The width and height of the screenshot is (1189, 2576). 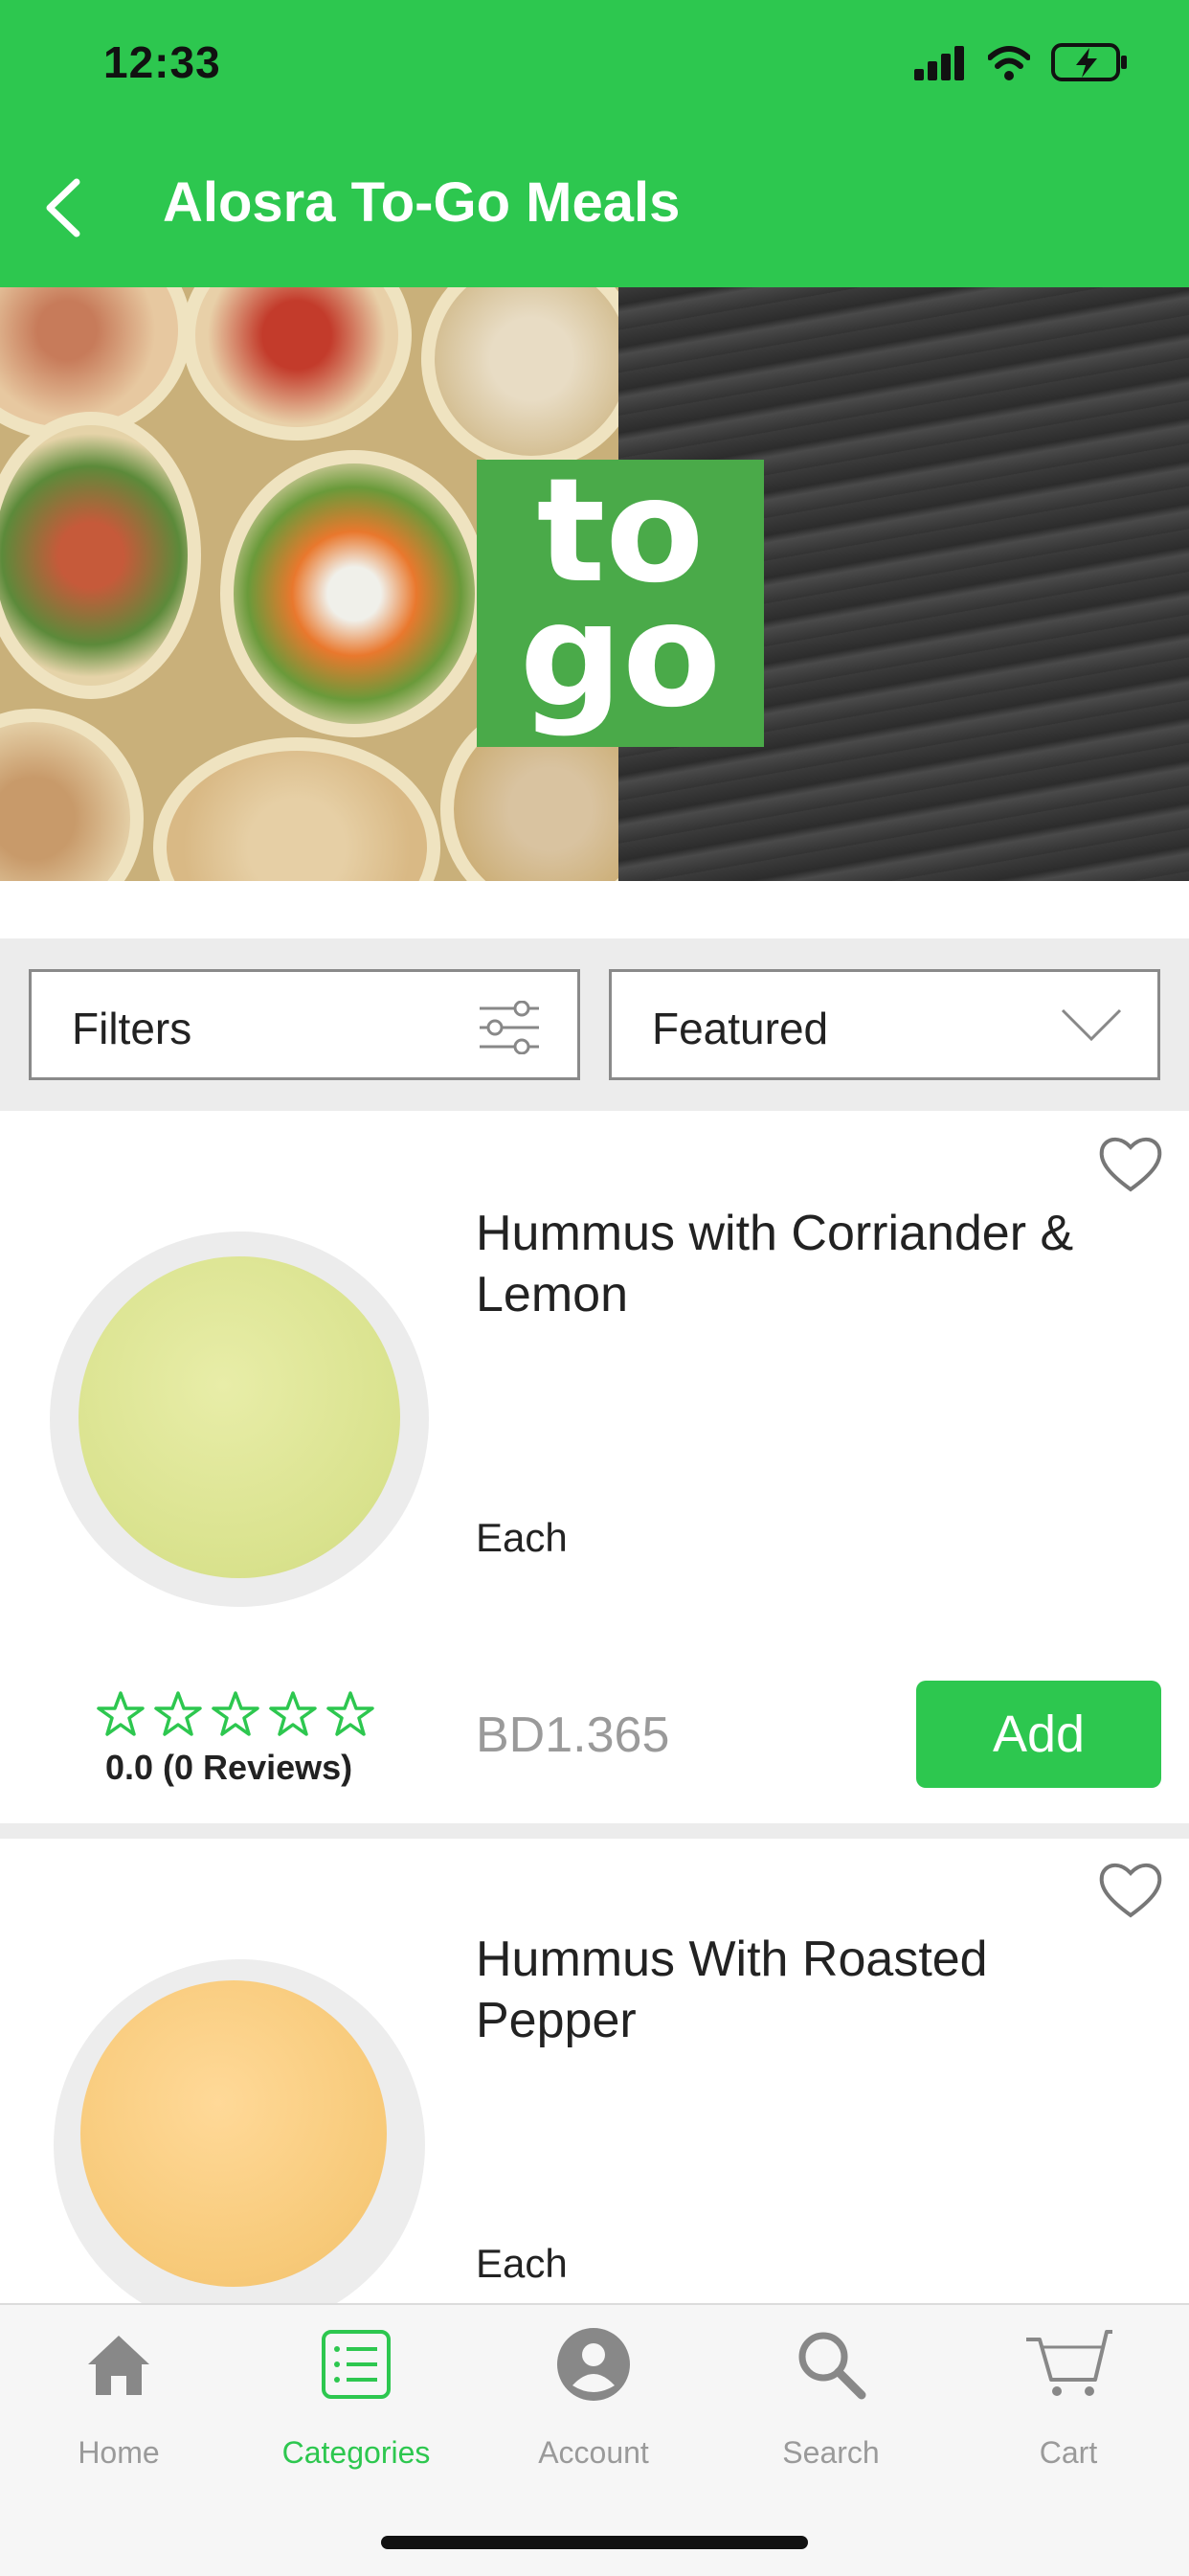 I want to click on filters-button: Filters, so click(x=304, y=1024).